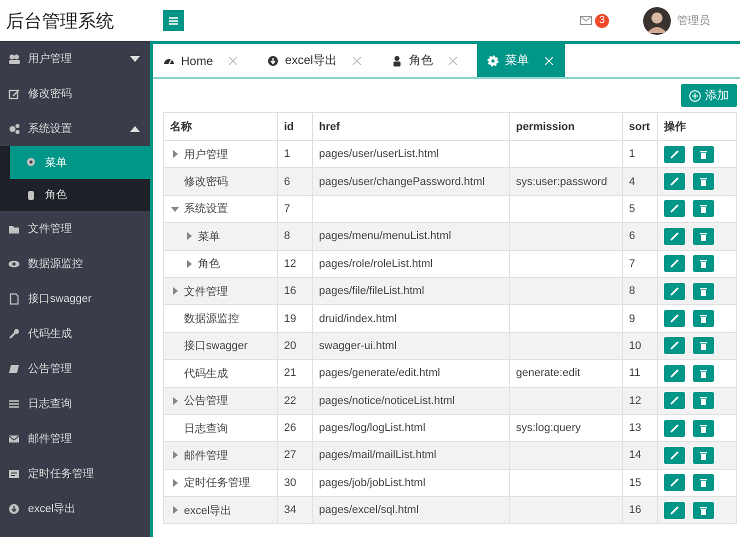 The width and height of the screenshot is (740, 537). What do you see at coordinates (75, 473) in the screenshot?
I see `sidebar-item: 定时任务管理` at bounding box center [75, 473].